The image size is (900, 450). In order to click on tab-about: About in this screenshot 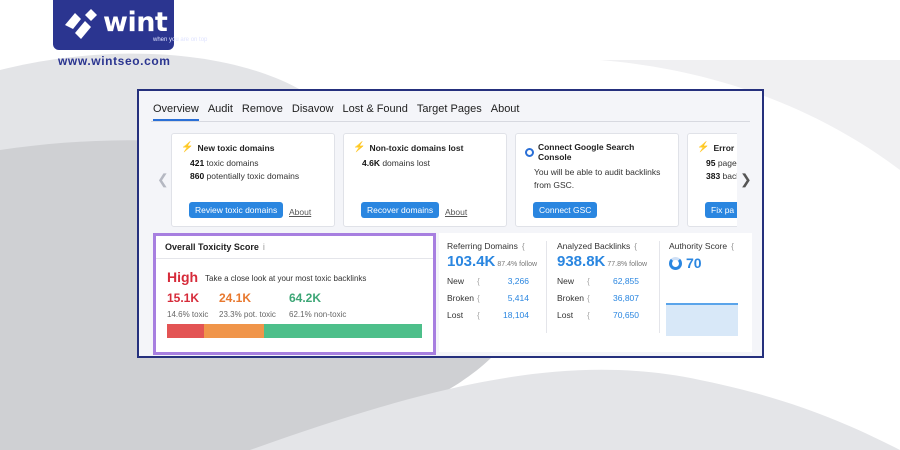, I will do `click(505, 112)`.